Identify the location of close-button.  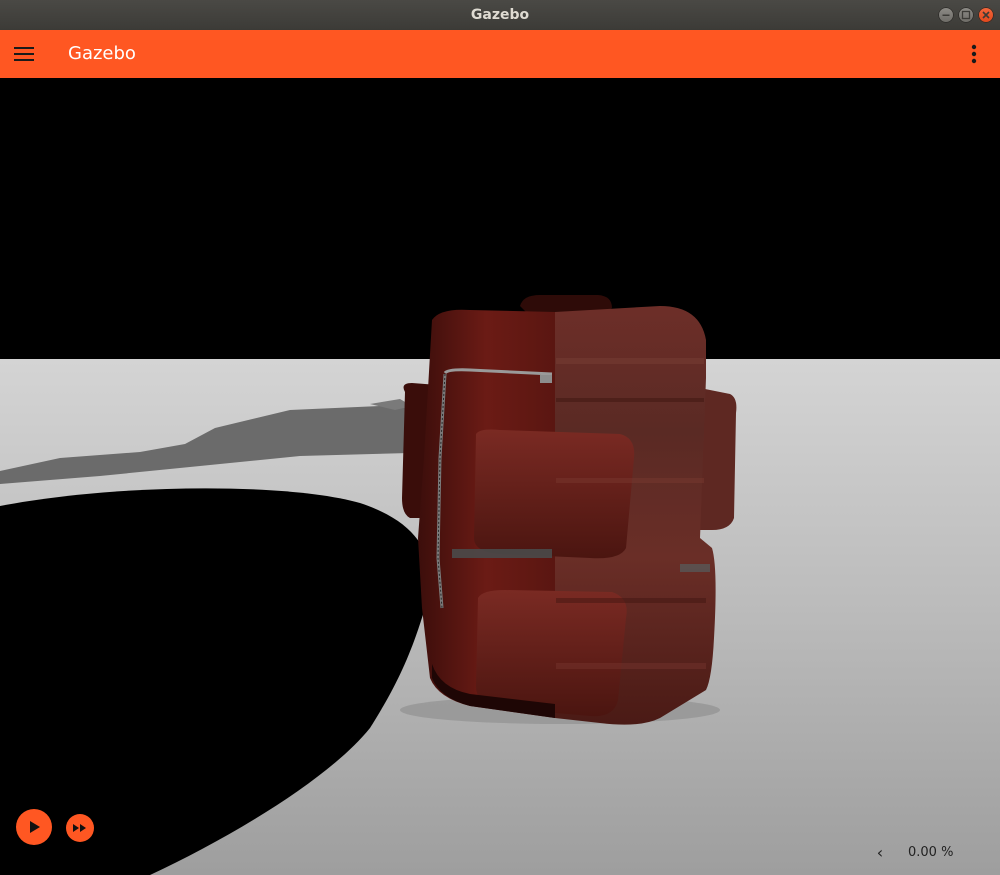
(986, 15).